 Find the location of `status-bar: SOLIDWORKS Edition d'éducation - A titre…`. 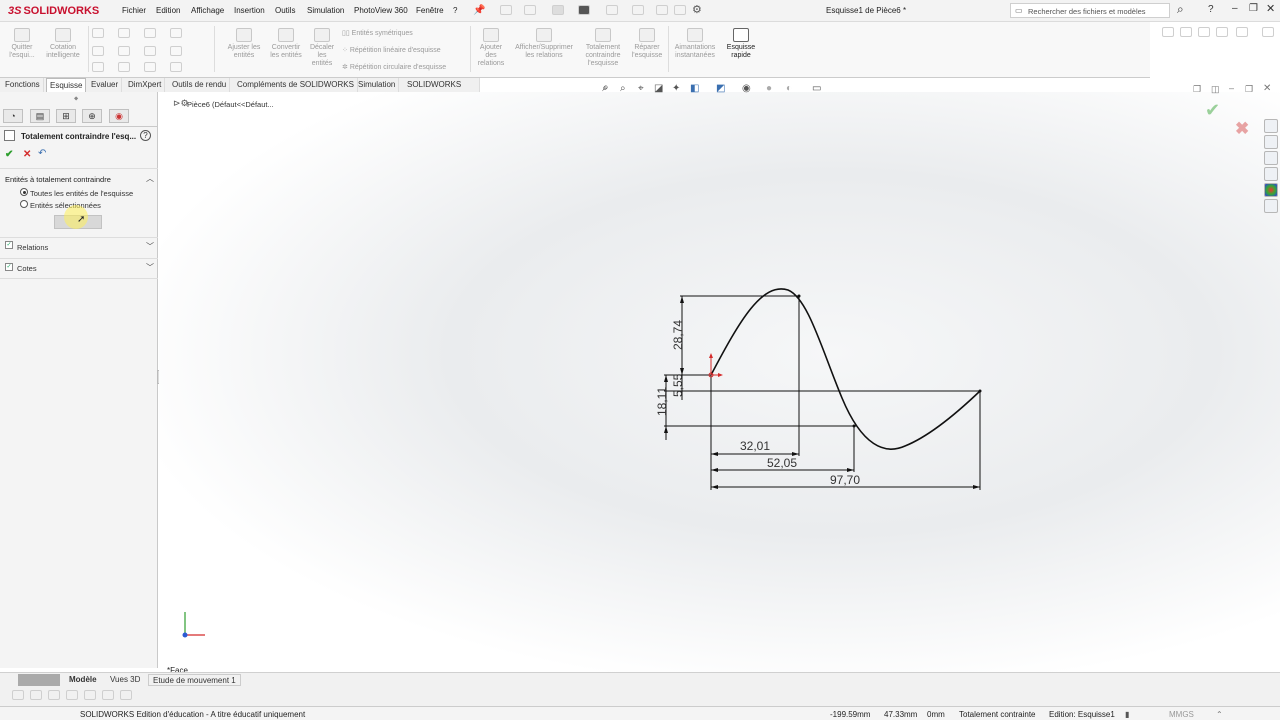

status-bar: SOLIDWORKS Edition d'éducation - A titre… is located at coordinates (640, 713).